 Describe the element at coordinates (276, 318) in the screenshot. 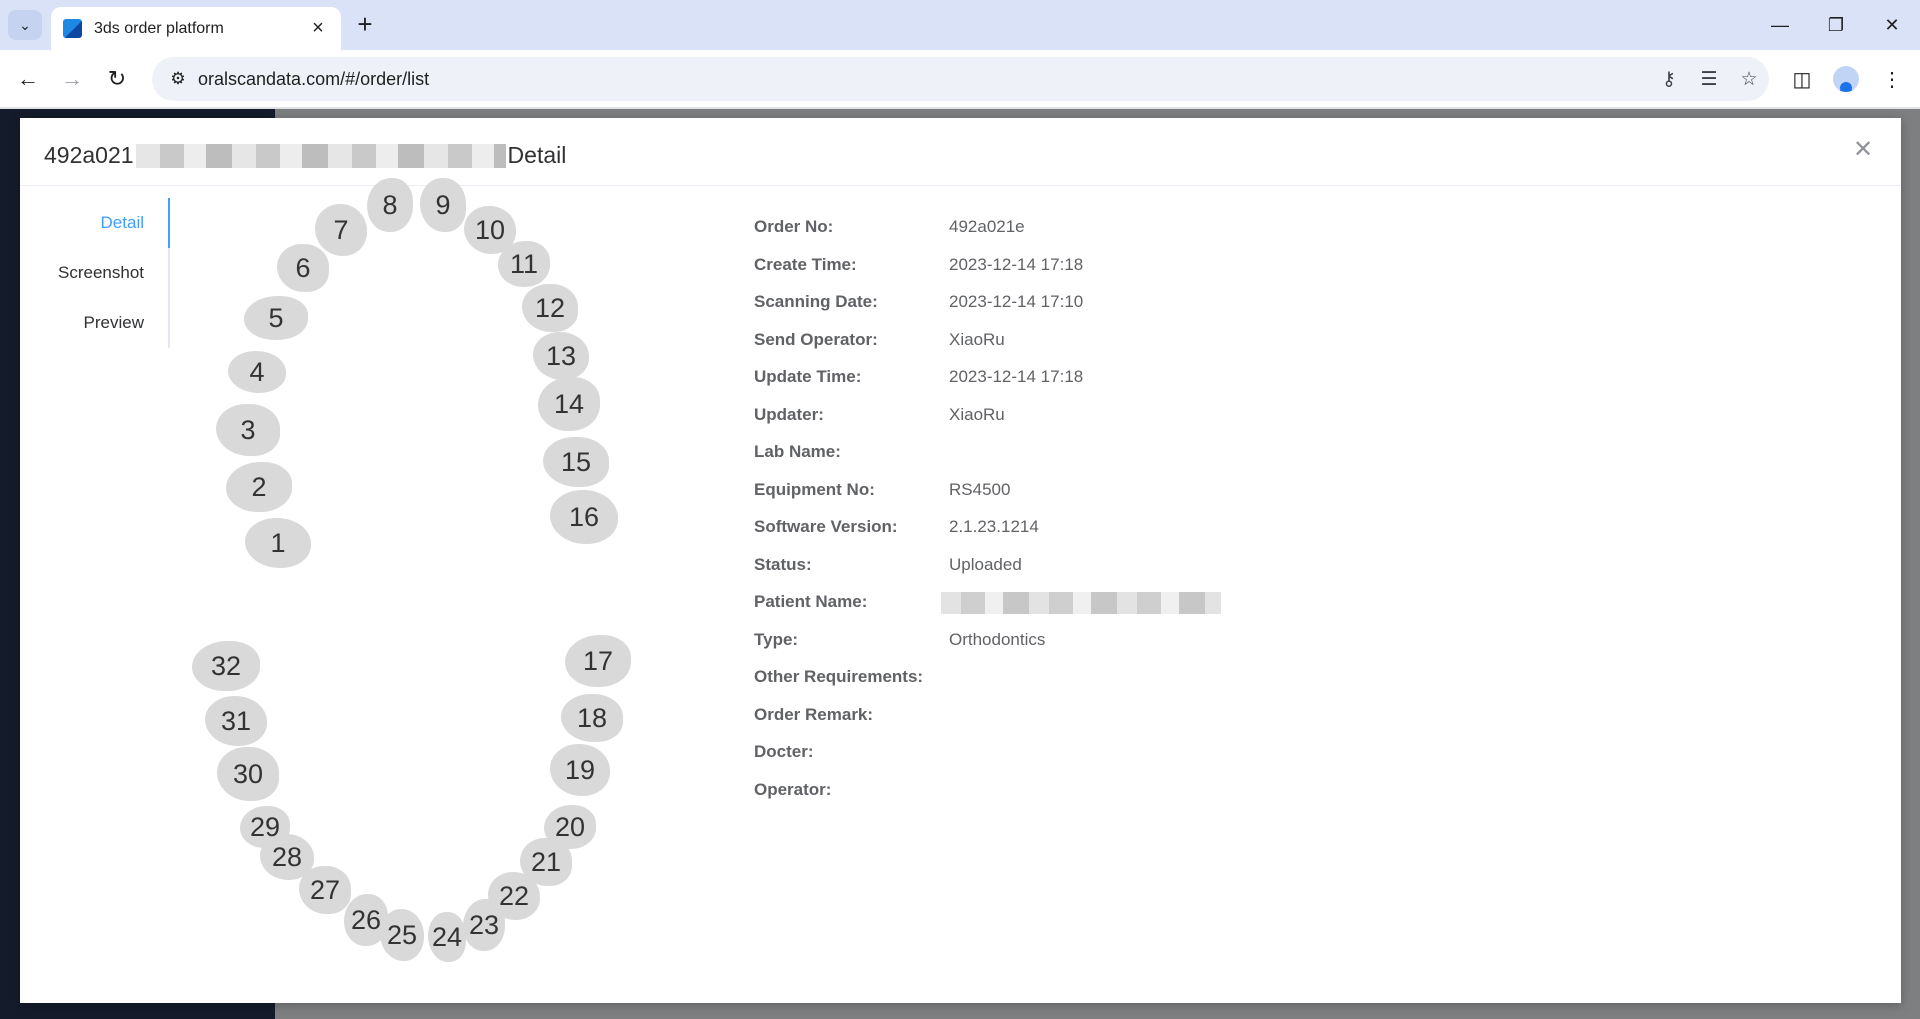

I see `tooth-5: 5` at that location.